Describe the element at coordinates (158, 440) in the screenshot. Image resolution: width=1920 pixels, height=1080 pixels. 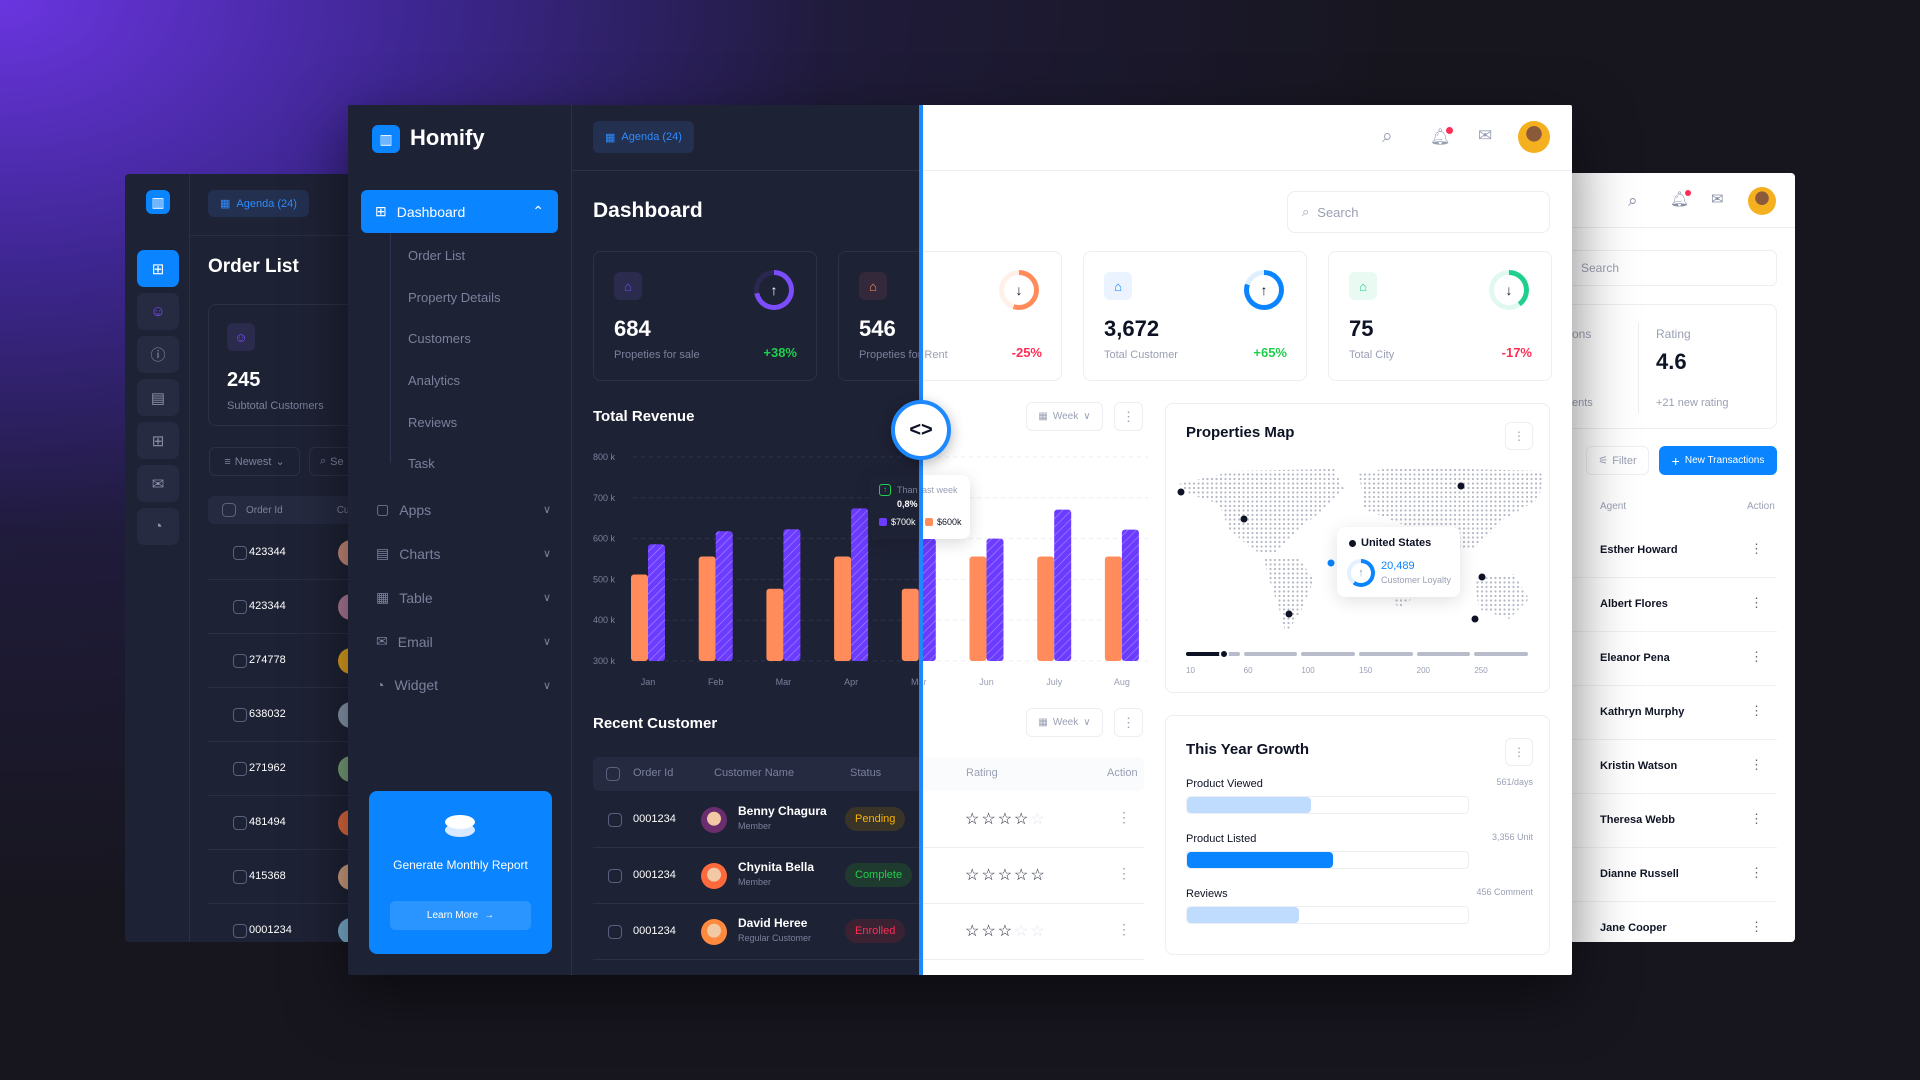
I see `apps-icon: ⊞` at that location.